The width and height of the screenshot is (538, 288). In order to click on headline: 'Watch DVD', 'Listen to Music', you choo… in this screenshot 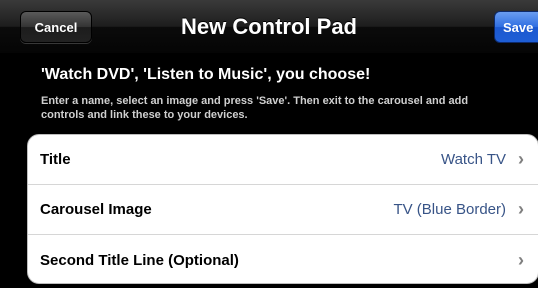, I will do `click(206, 74)`.